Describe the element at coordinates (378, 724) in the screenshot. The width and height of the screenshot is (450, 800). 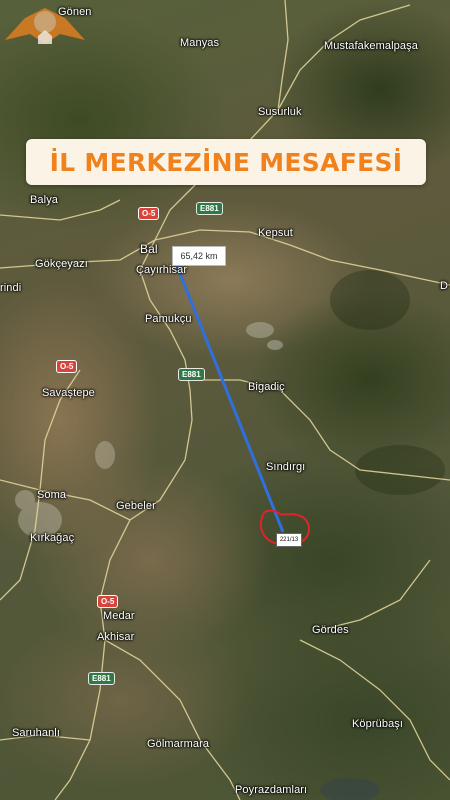
I see `place-koprubasi: Köprübaşı` at that location.